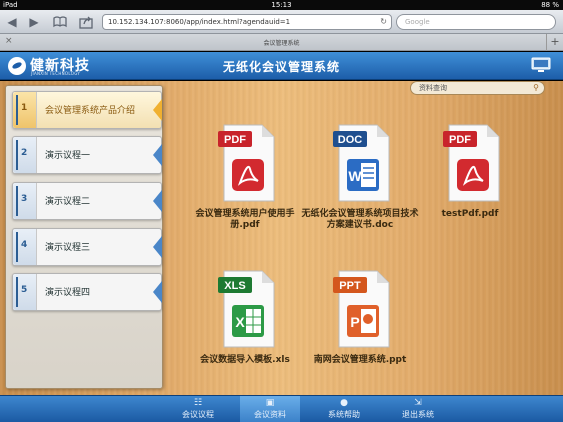 This screenshot has height=422, width=563. I want to click on svg-text: PPT, so click(350, 286).